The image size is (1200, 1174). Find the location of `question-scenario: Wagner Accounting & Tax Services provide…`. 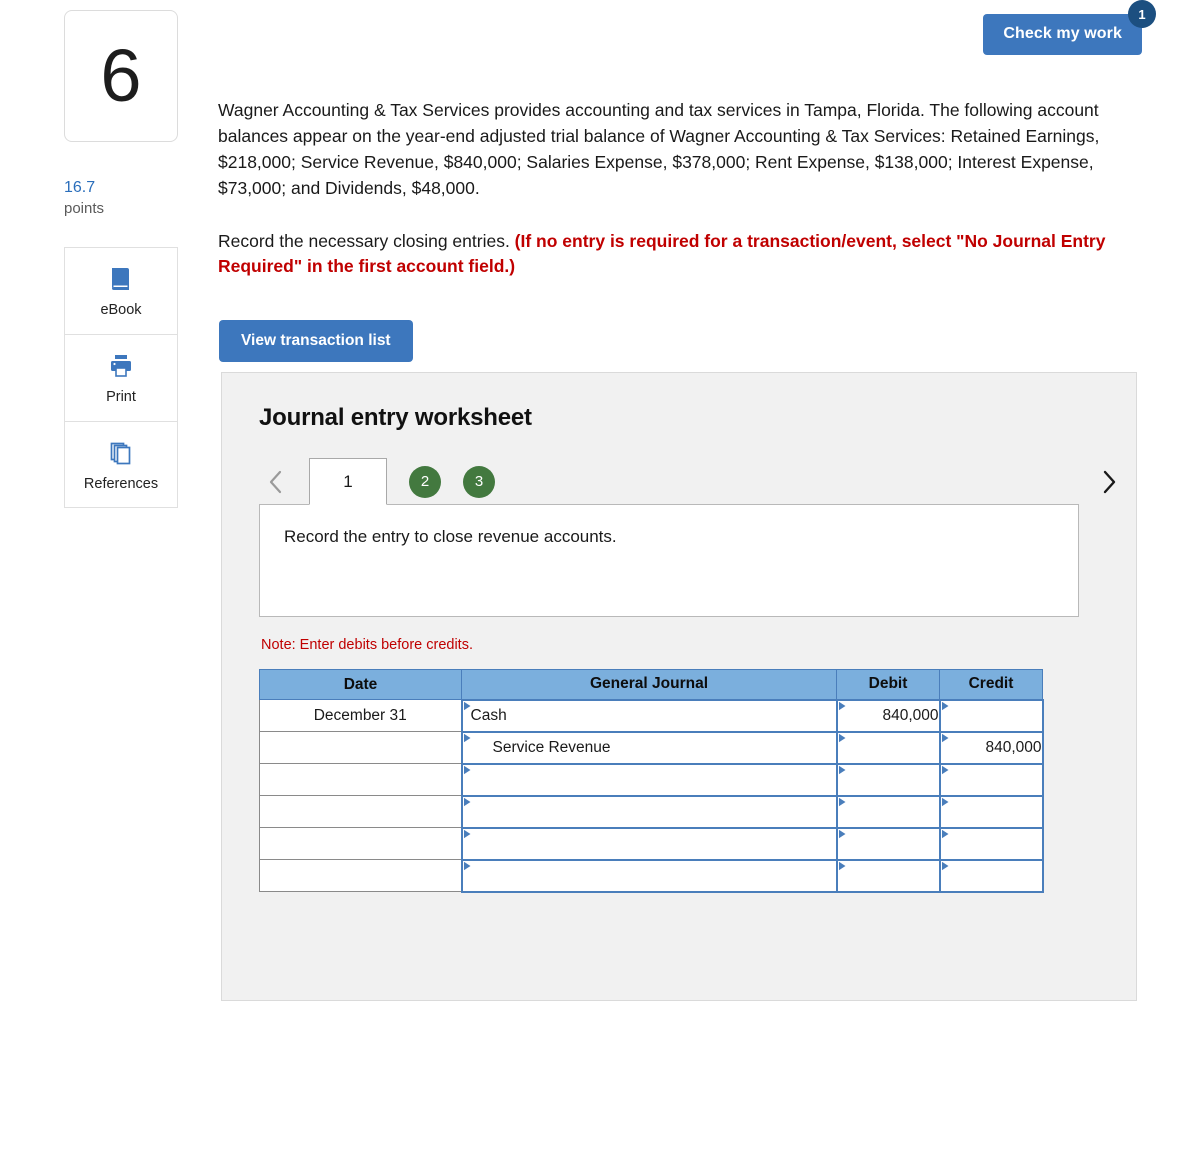

question-scenario: Wagner Accounting & Tax Services provide… is located at coordinates (659, 149).